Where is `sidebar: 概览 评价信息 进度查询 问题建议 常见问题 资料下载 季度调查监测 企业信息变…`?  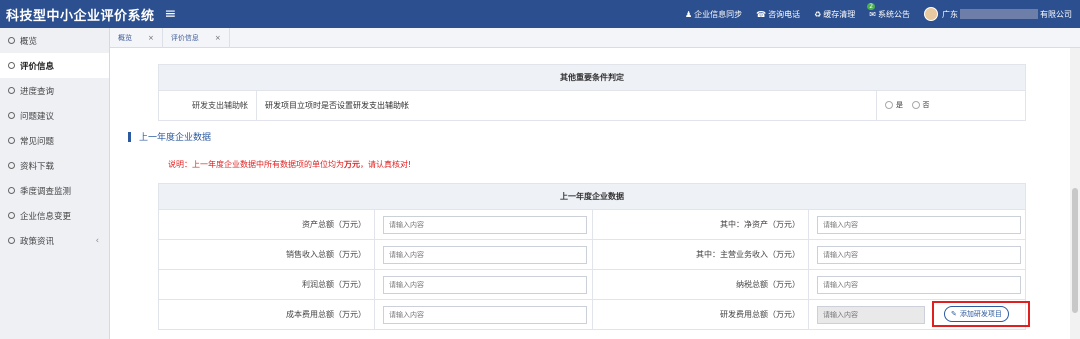
sidebar: 概览 评价信息 进度查询 问题建议 常见问题 资料下载 季度调查监测 企业信息变… is located at coordinates (55, 183).